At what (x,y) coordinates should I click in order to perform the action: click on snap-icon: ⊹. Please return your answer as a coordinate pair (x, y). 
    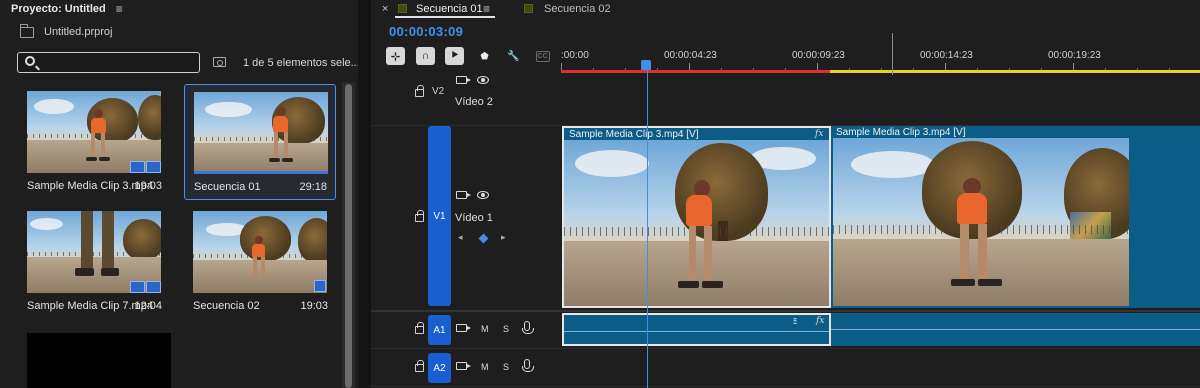
    Looking at the image, I should click on (395, 56).